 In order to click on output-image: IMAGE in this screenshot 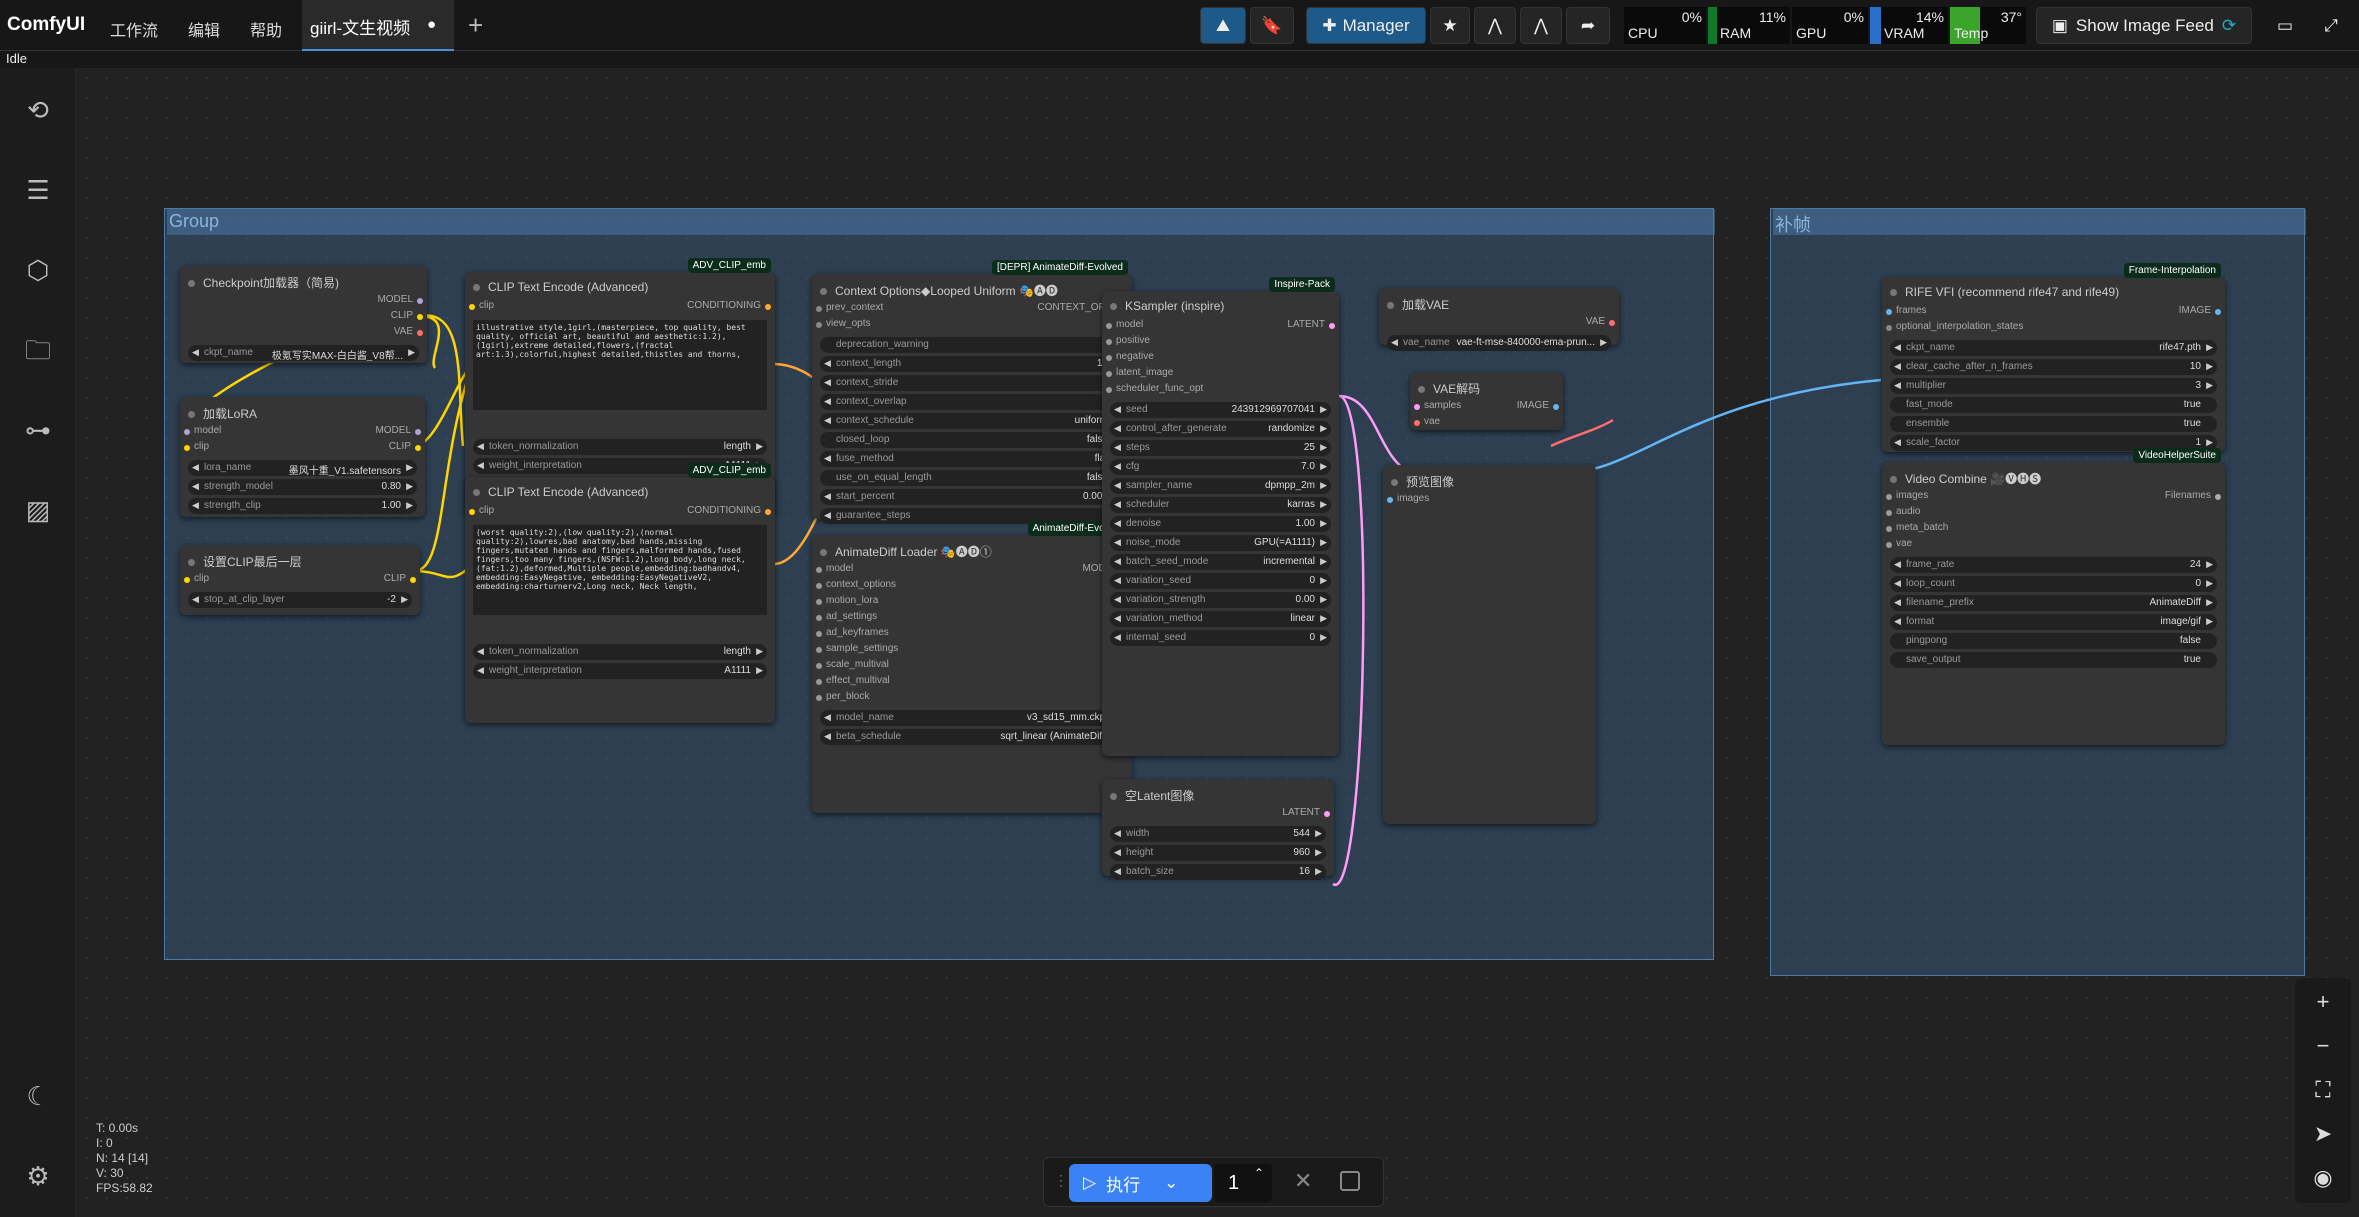, I will do `click(1533, 405)`.